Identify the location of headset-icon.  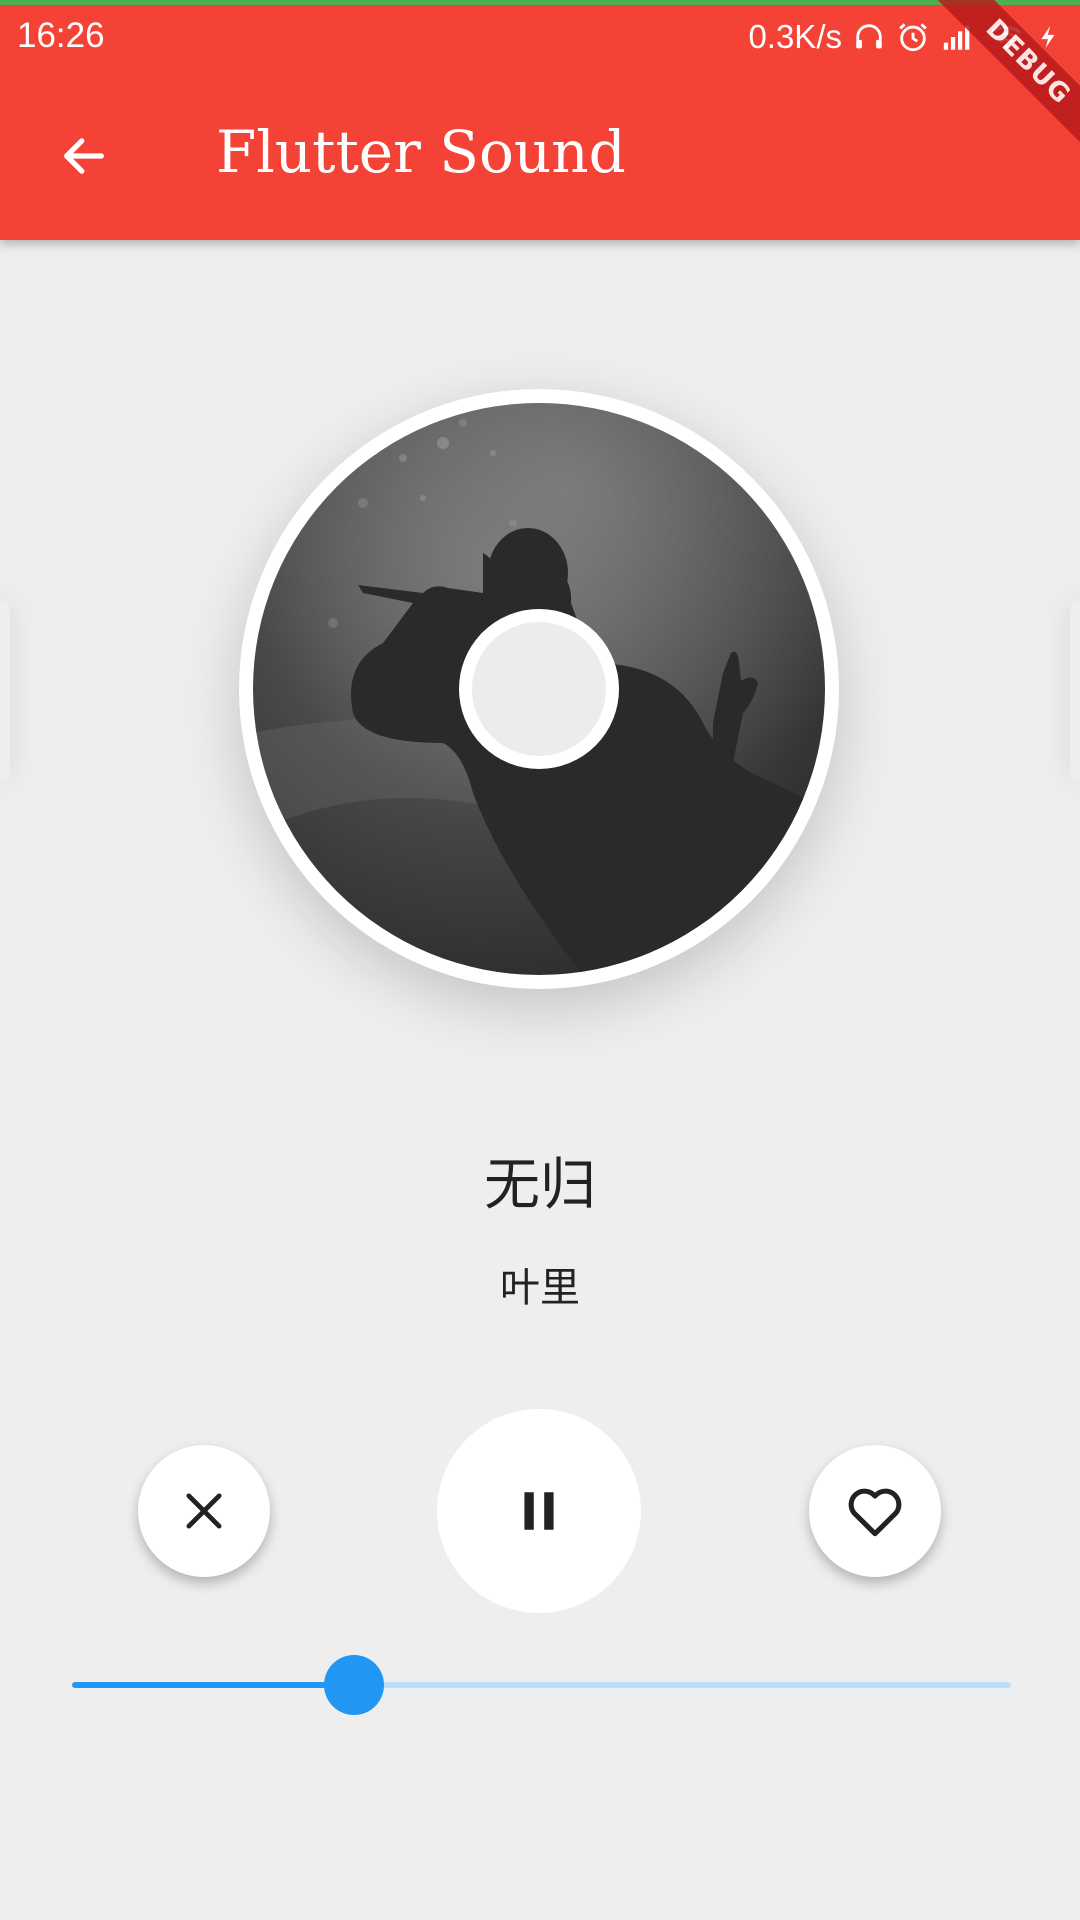
(869, 36).